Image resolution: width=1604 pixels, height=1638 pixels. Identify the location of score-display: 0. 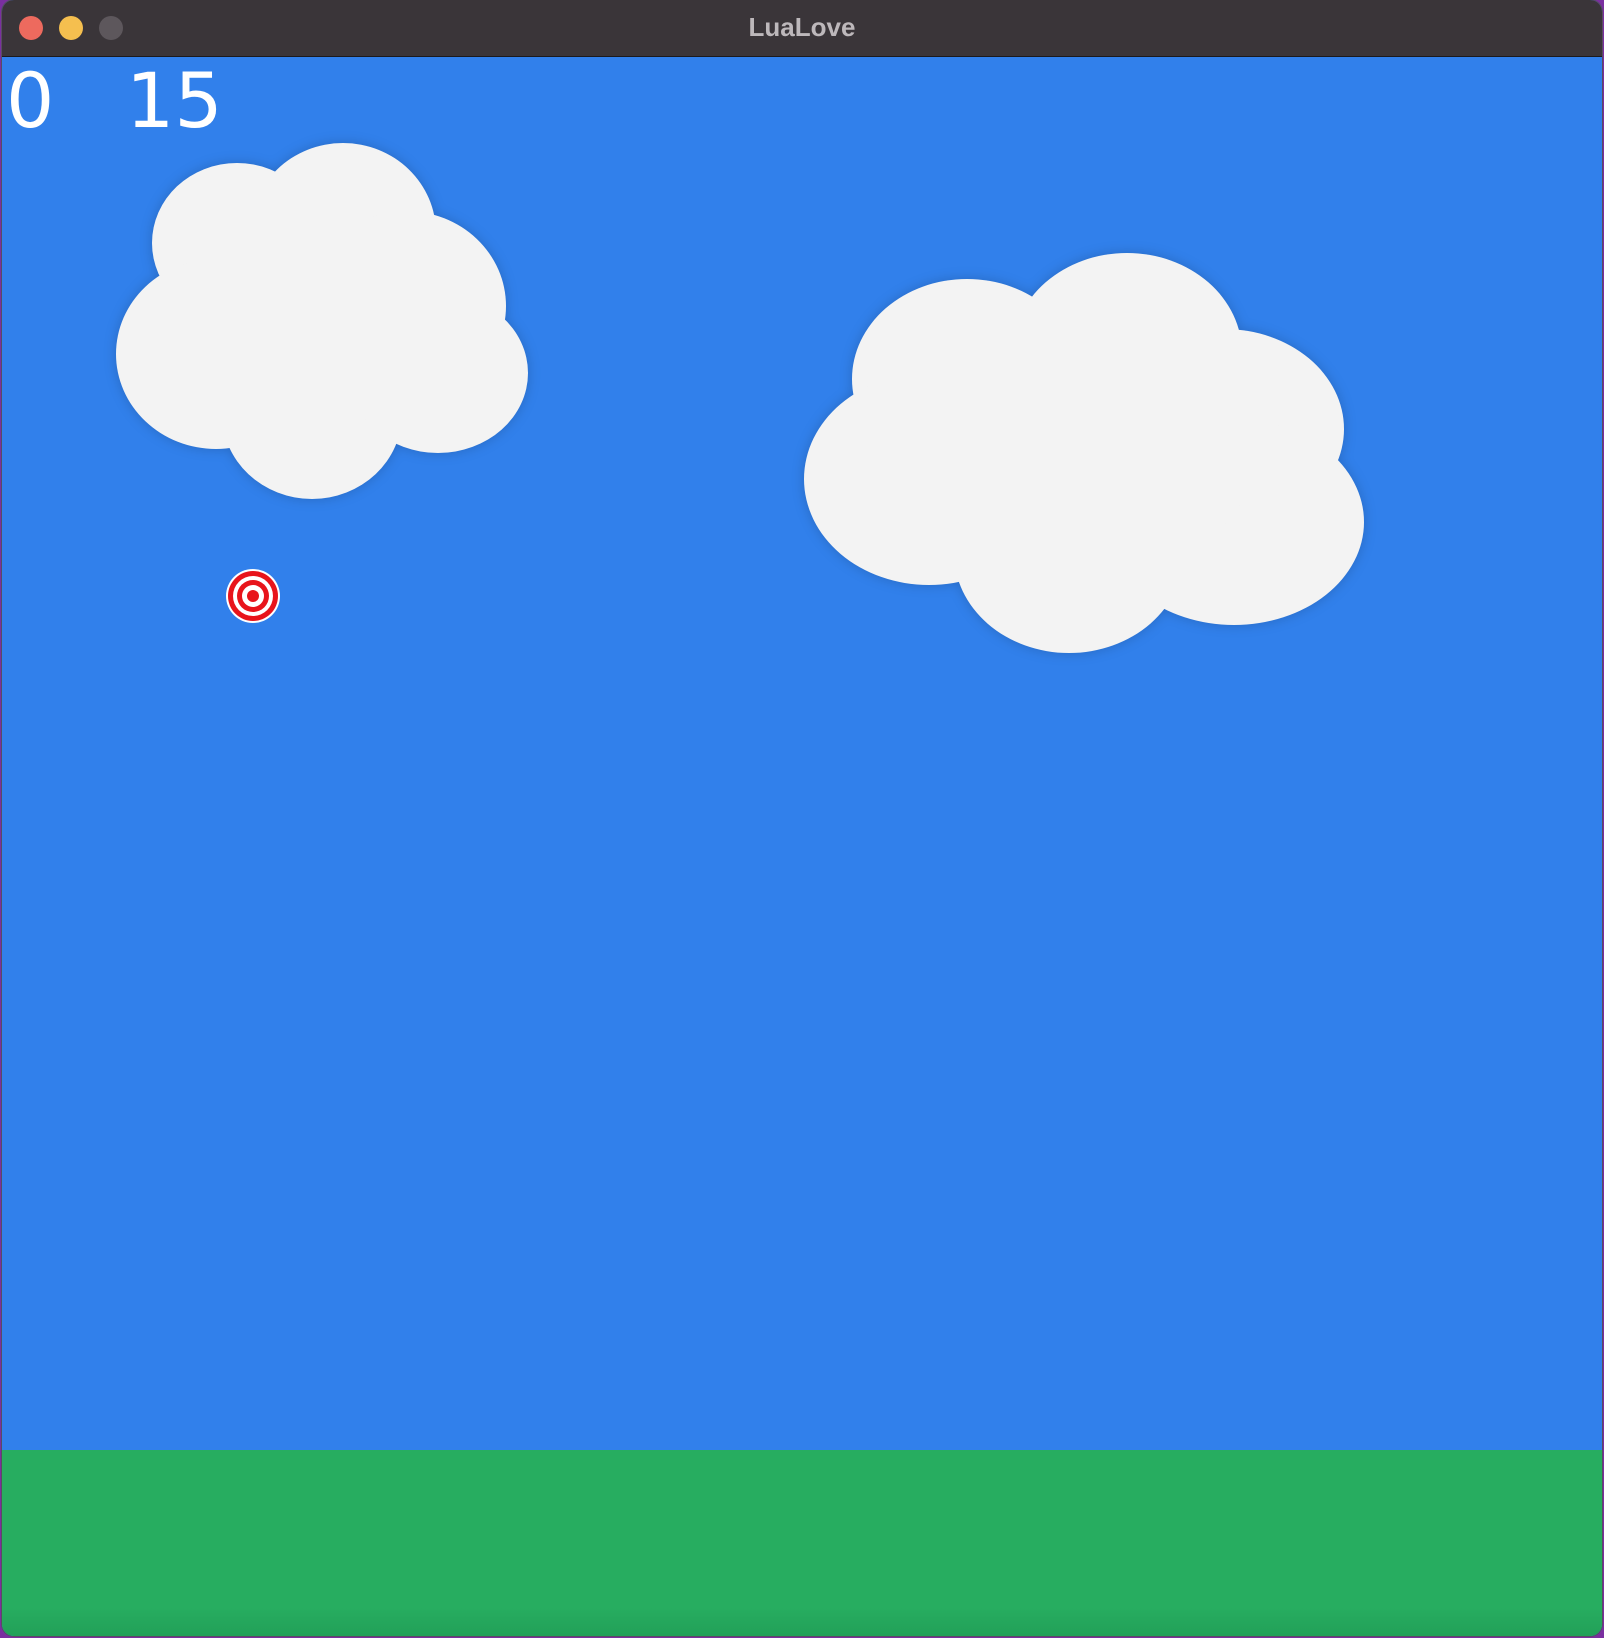
(30, 100).